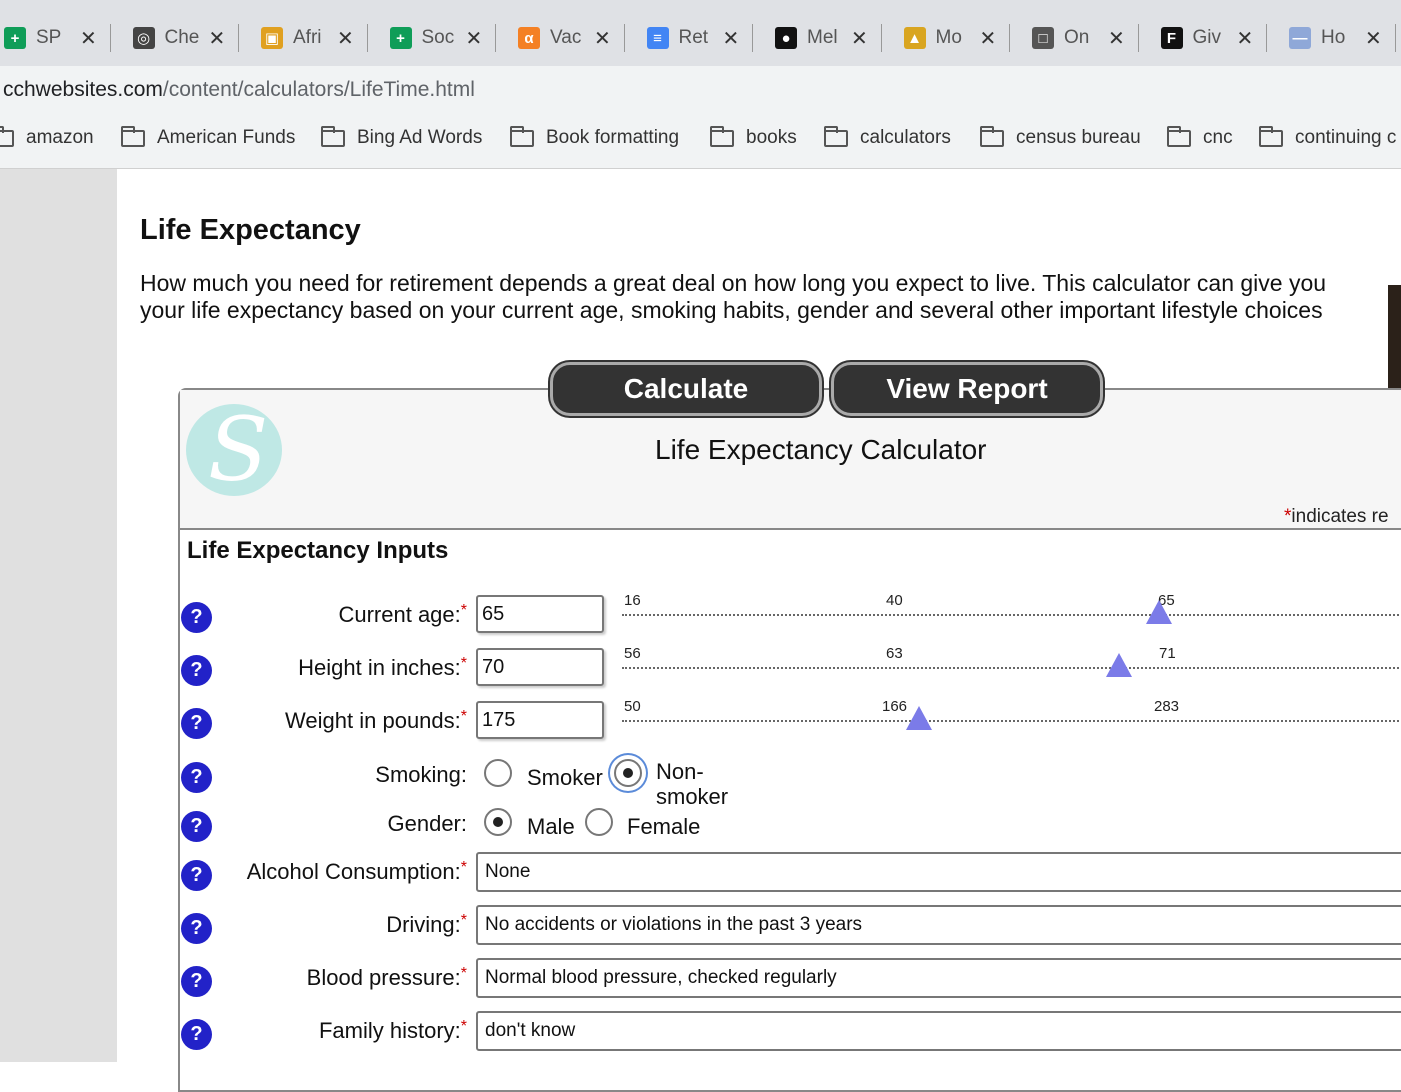 The image size is (1401, 1092). I want to click on company-logo: S, so click(234, 450).